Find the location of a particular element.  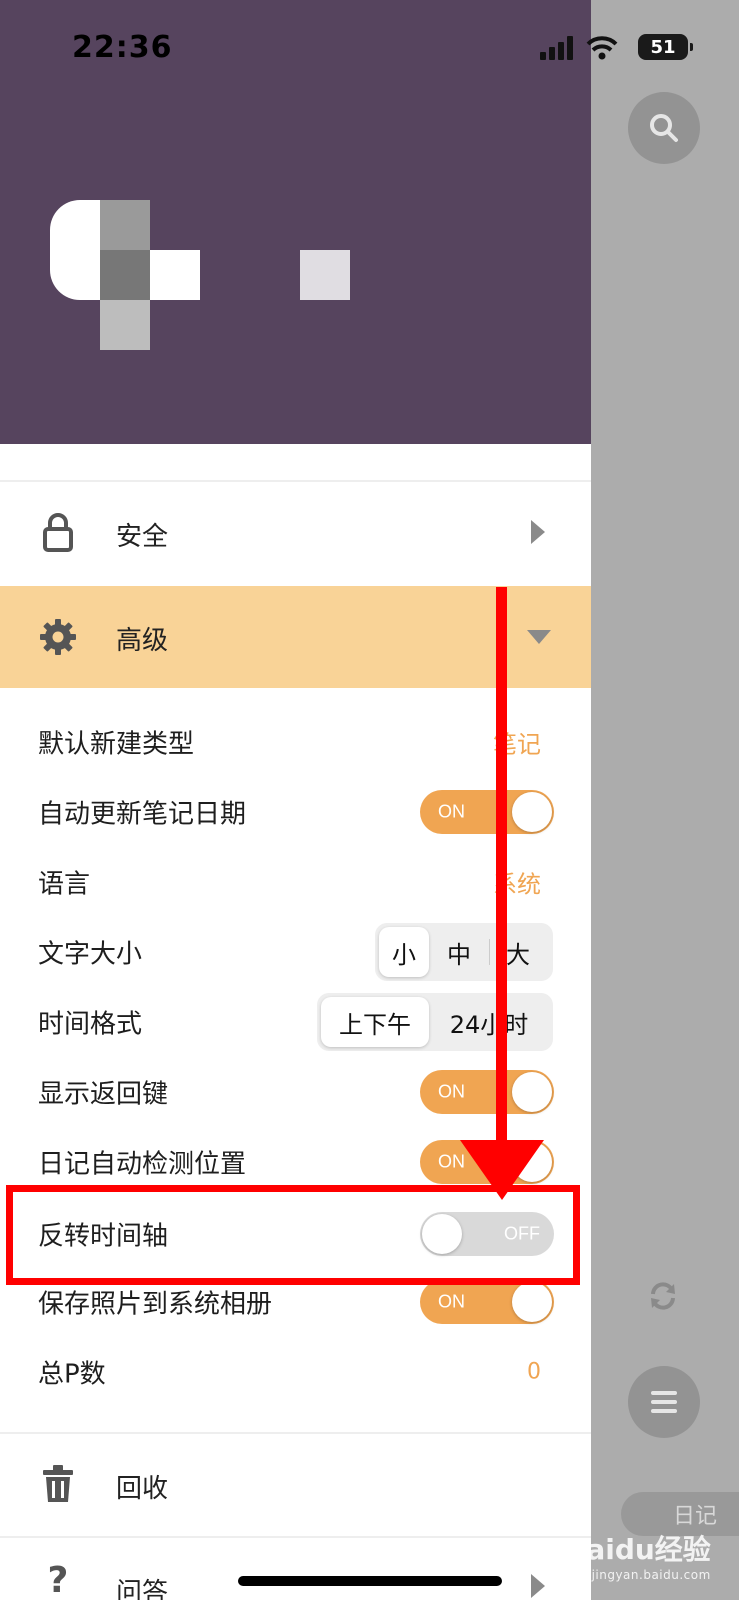

search-button is located at coordinates (664, 128).